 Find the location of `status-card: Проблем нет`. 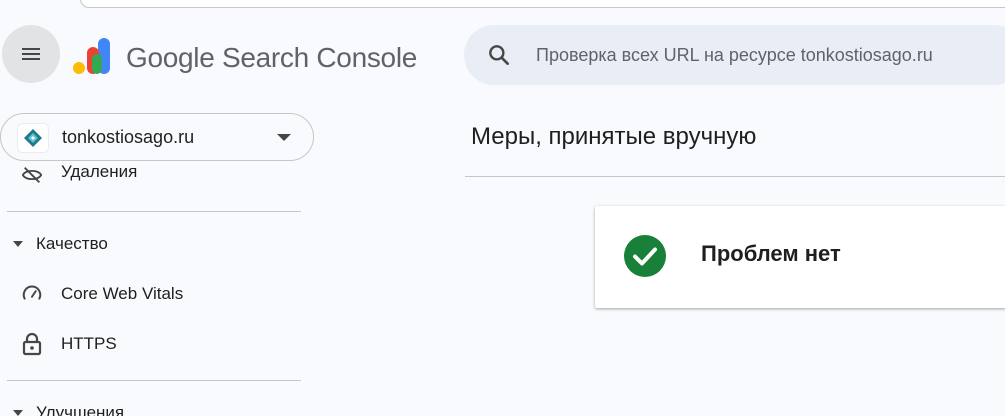

status-card: Проблем нет is located at coordinates (800, 257).